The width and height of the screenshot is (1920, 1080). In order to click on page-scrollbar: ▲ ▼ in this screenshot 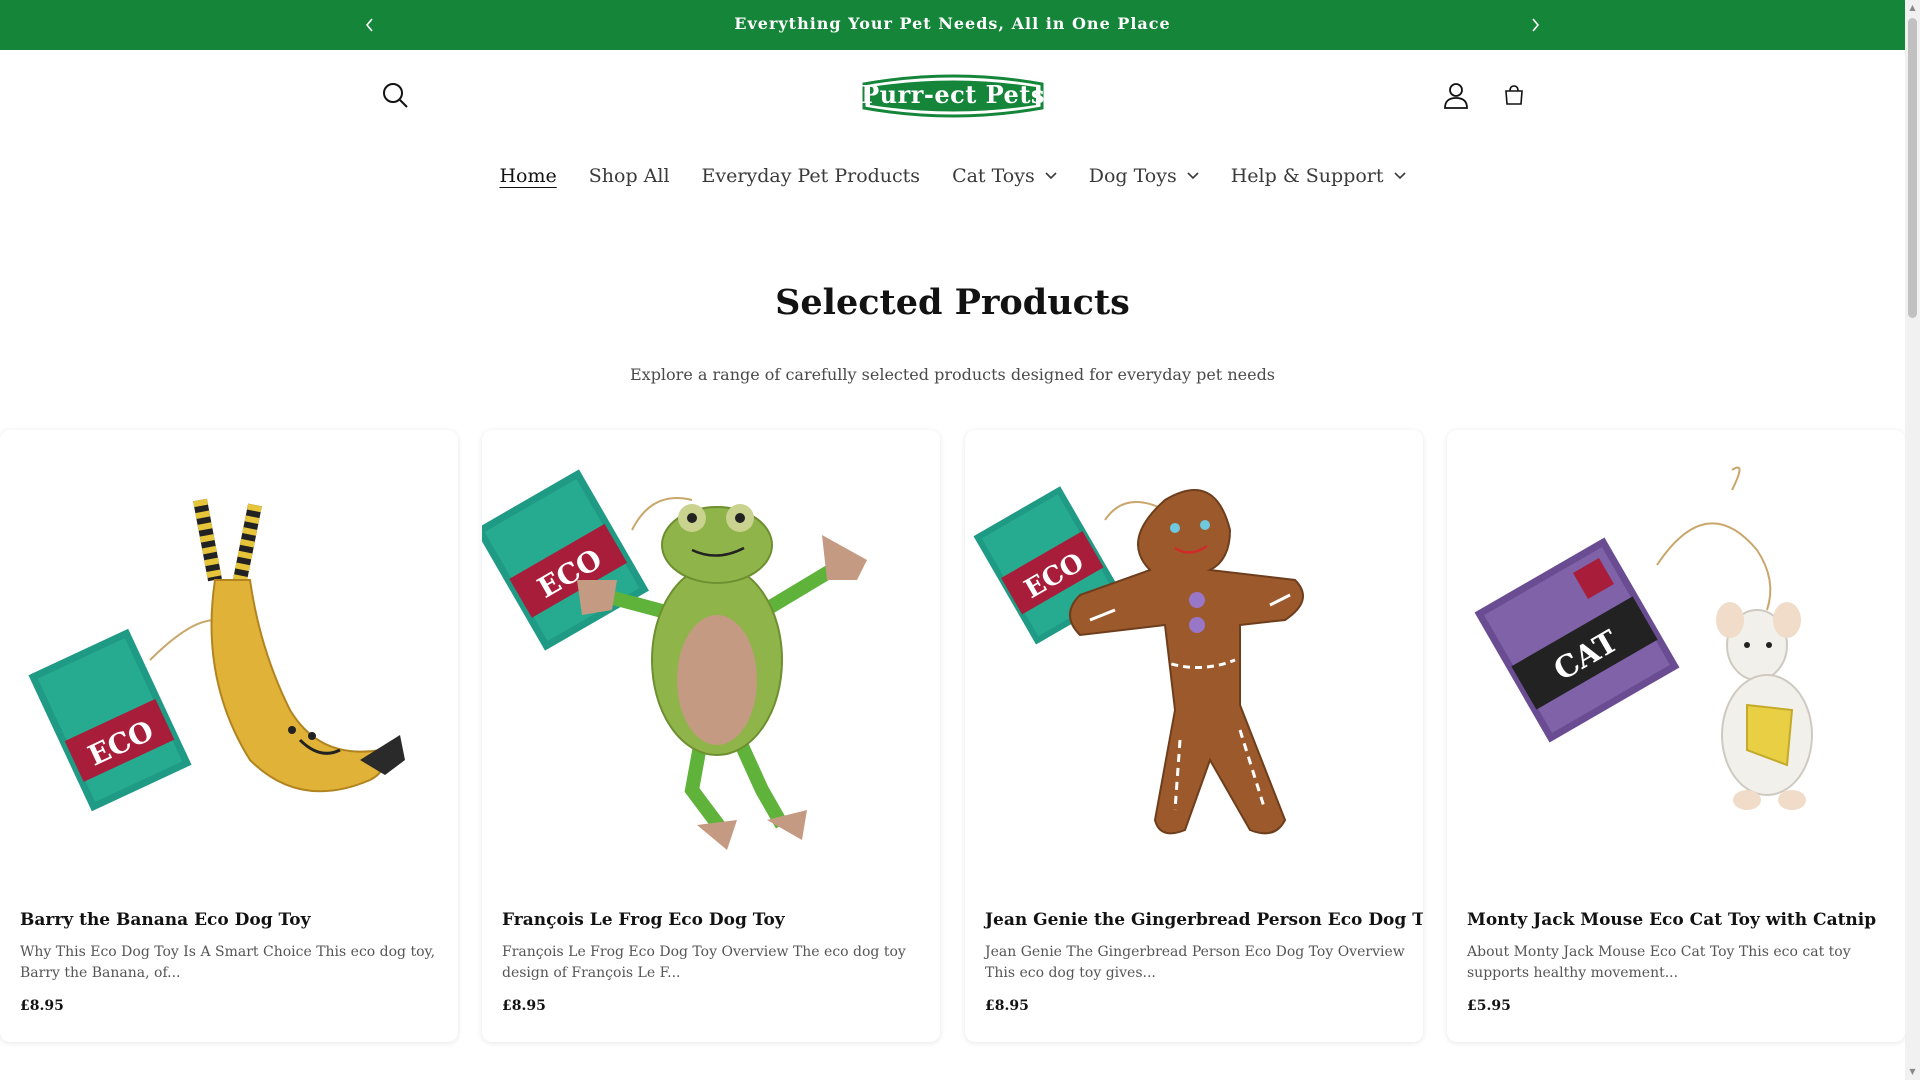, I will do `click(1912, 540)`.